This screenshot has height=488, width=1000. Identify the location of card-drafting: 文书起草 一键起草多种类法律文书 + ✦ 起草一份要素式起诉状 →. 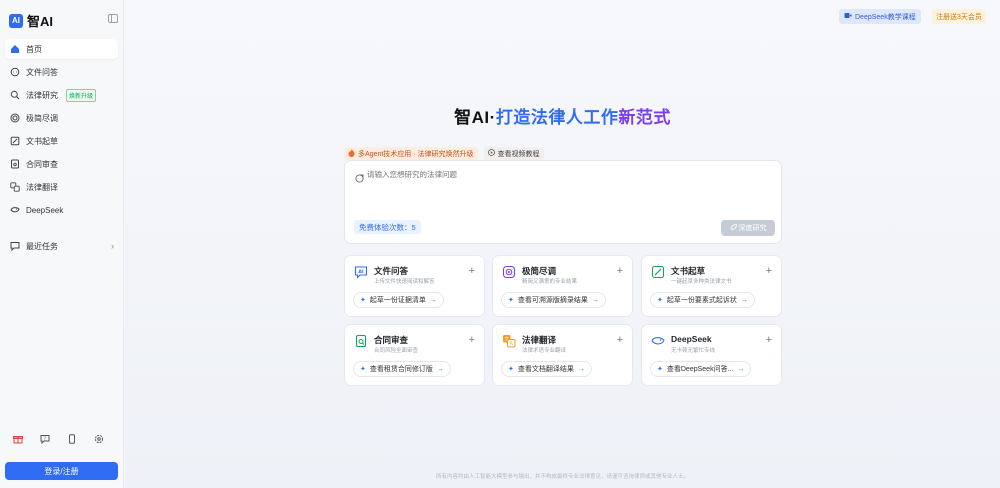
(711, 286).